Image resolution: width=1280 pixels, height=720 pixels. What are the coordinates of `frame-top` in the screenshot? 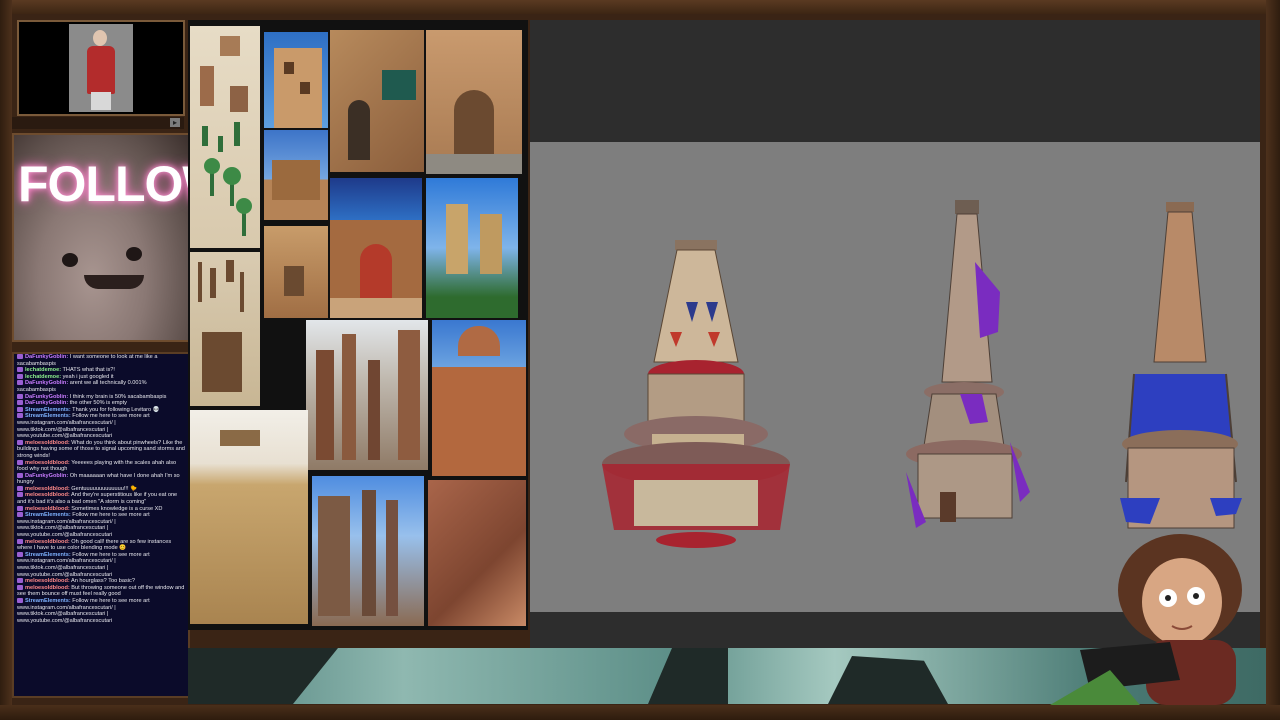 It's located at (640, 7).